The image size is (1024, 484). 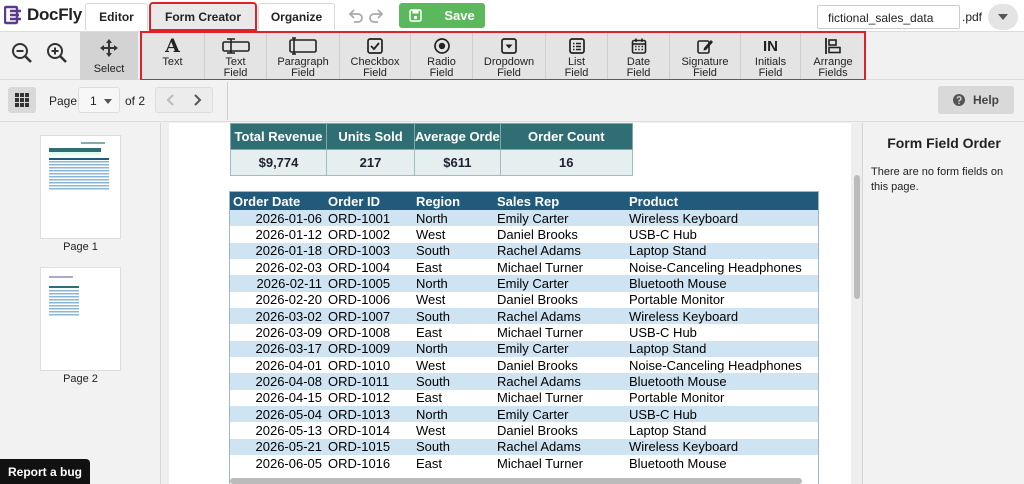 What do you see at coordinates (236, 56) in the screenshot?
I see `text-field-tool: Text Field` at bounding box center [236, 56].